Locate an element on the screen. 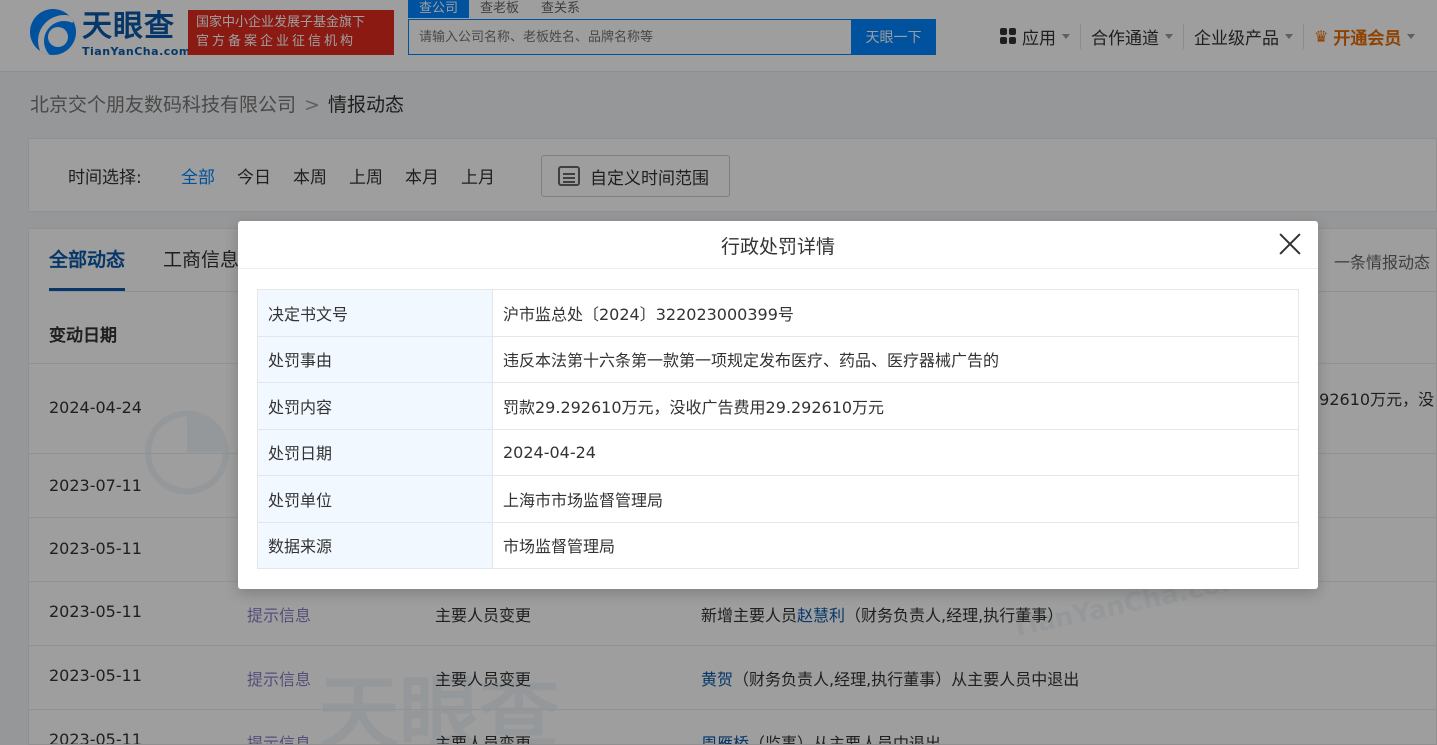 Image resolution: width=1437 pixels, height=745 pixels. detail-value: 罚款29.292610万元，没收广告费用29.292610万元 is located at coordinates (895, 406).